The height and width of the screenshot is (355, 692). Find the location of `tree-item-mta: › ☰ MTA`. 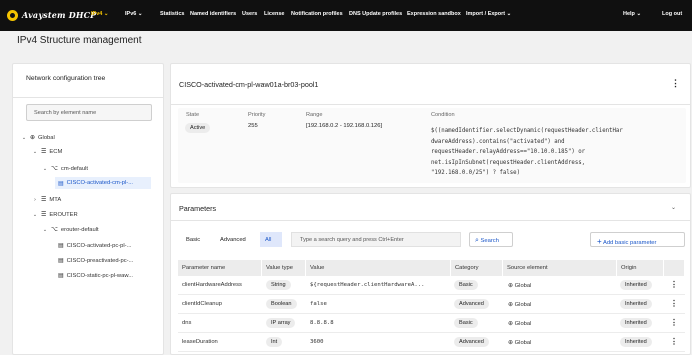

tree-item-mta: › ☰ MTA is located at coordinates (47, 200).